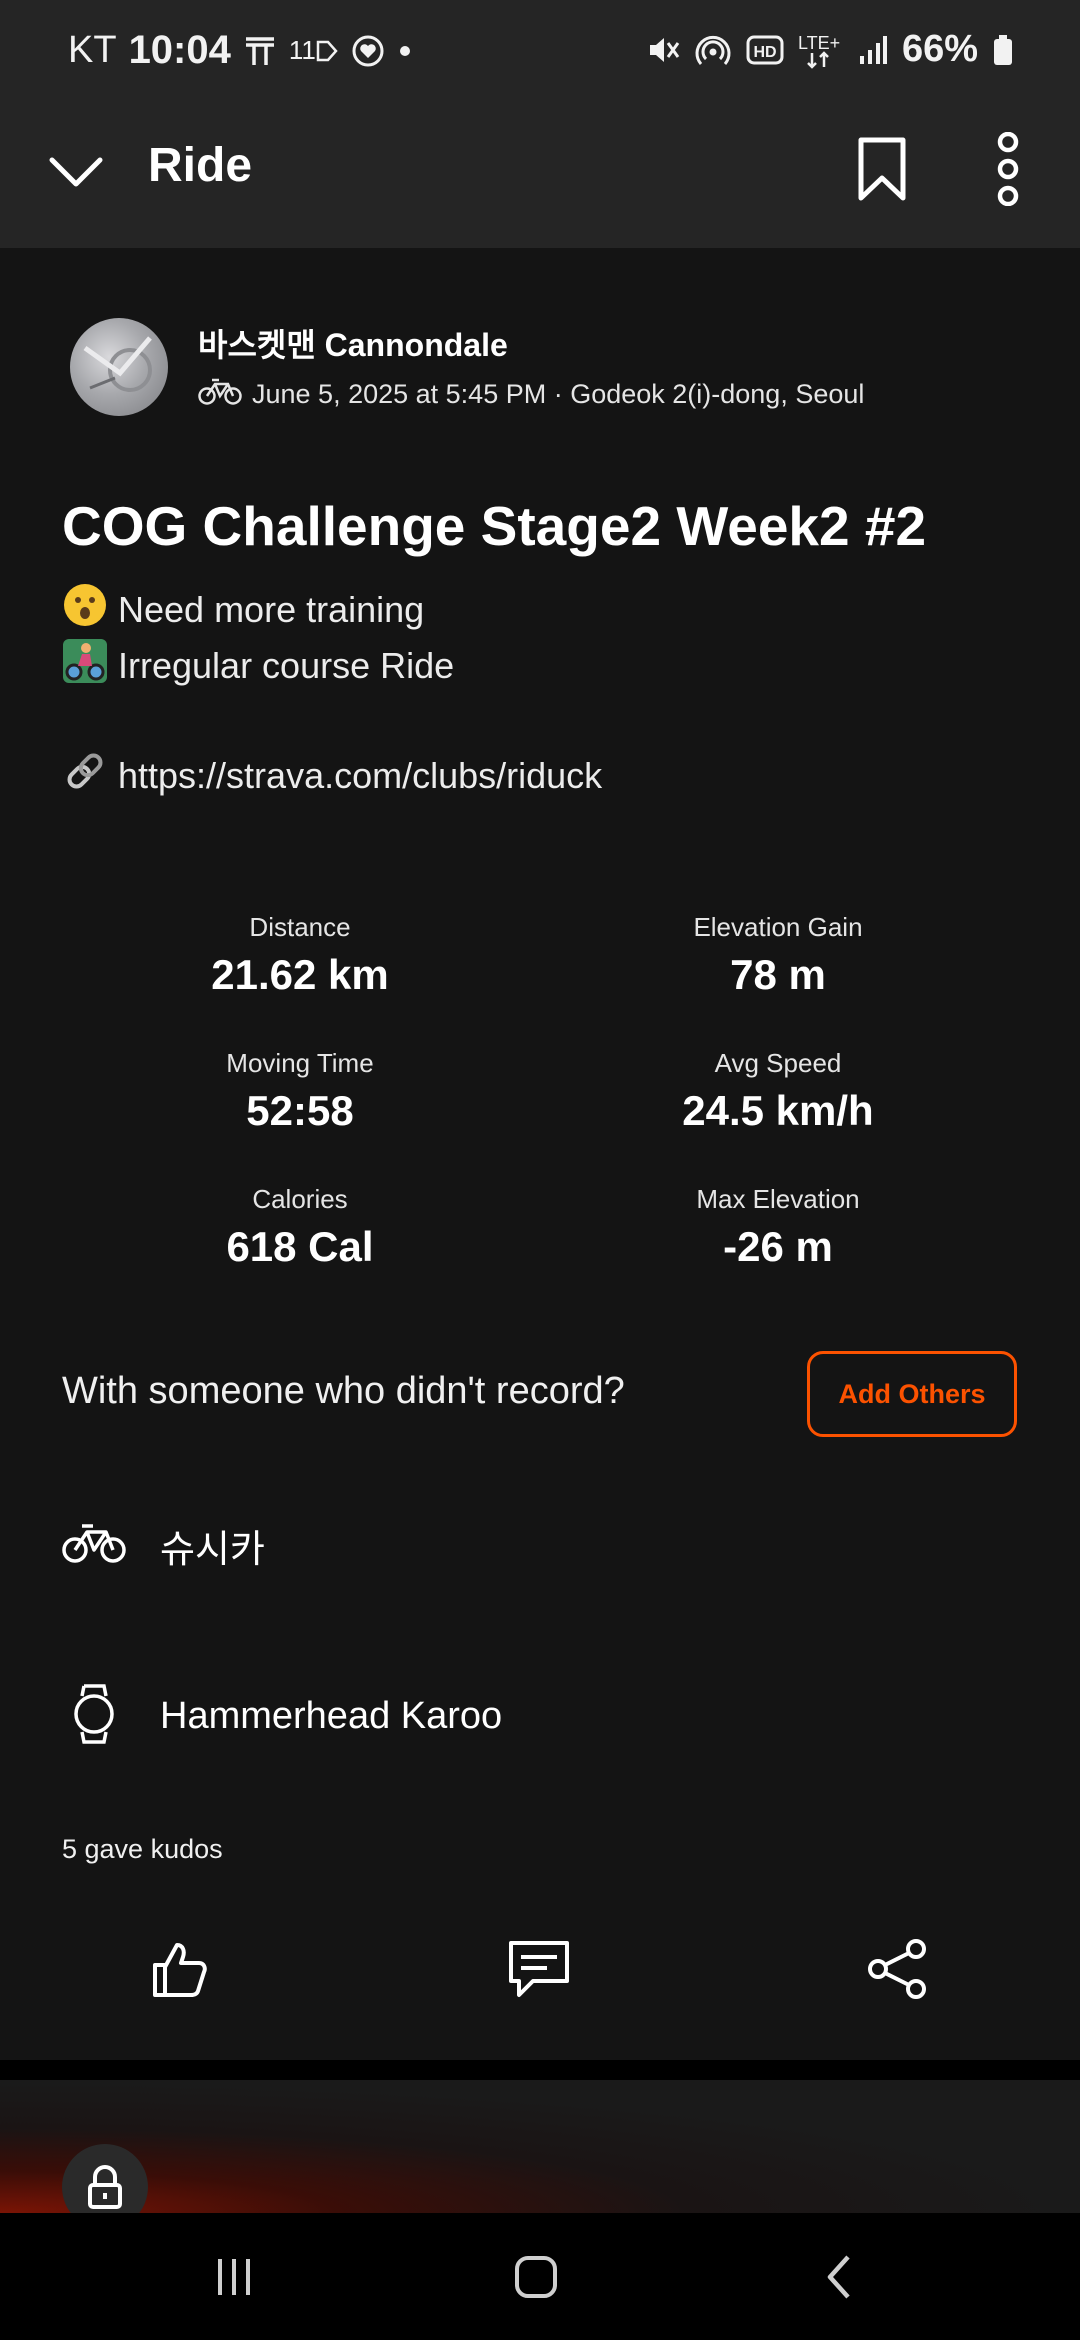  I want to click on description-line: Need more training, so click(243, 609).